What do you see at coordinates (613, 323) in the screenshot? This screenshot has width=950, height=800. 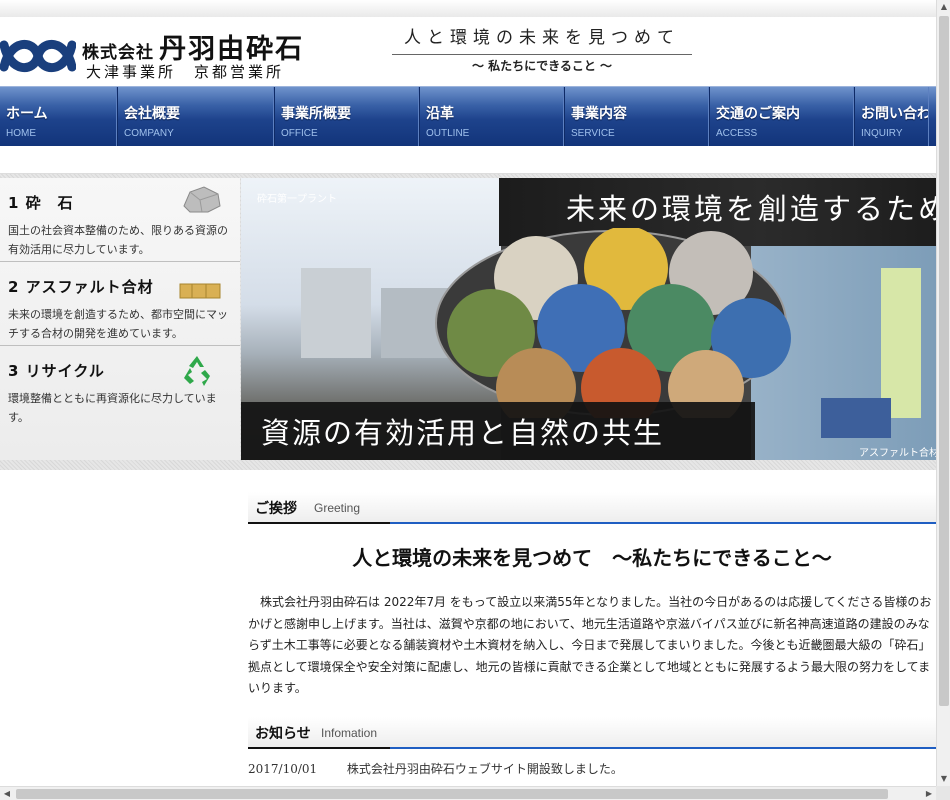 I see `asphalt-samples-image` at bounding box center [613, 323].